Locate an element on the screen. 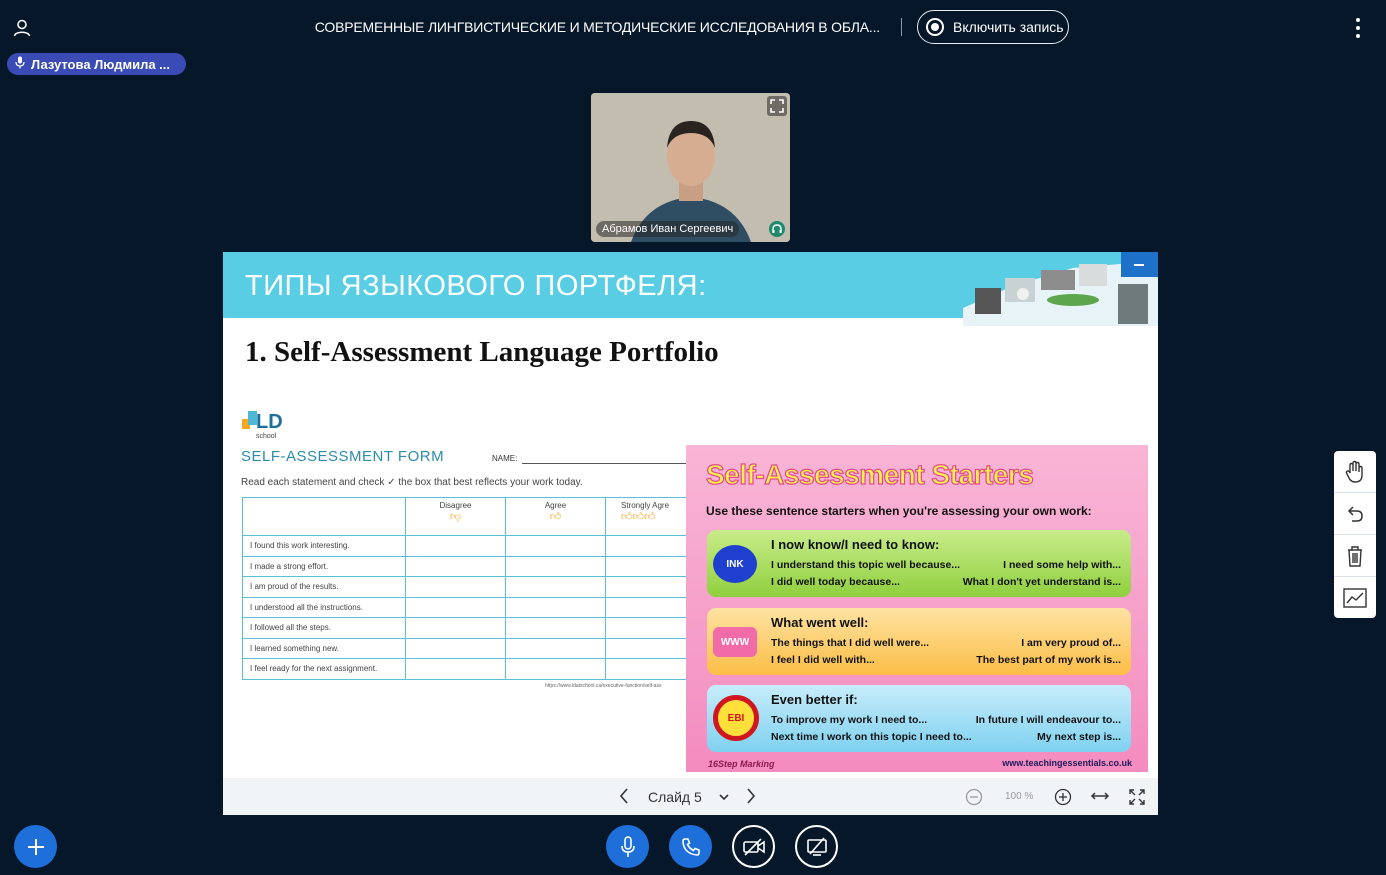  form-name-label: NAME: is located at coordinates (505, 458).